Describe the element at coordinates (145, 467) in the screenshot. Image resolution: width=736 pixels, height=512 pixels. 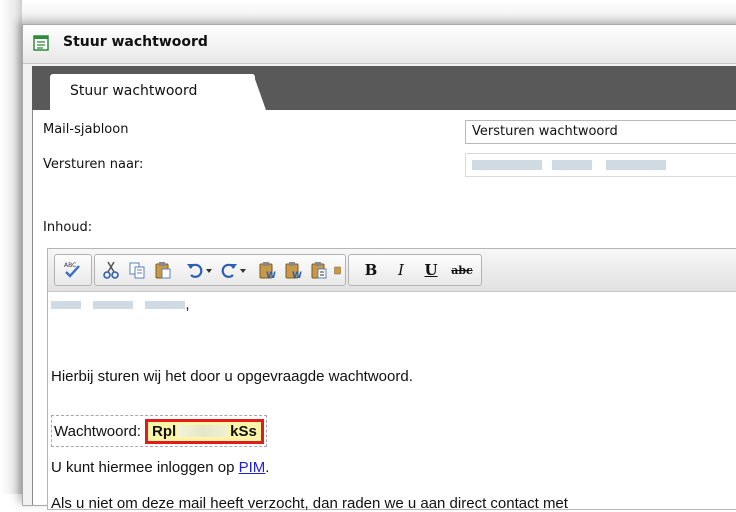
I see `login-prefix: U kunt hiermee inloggen op` at that location.